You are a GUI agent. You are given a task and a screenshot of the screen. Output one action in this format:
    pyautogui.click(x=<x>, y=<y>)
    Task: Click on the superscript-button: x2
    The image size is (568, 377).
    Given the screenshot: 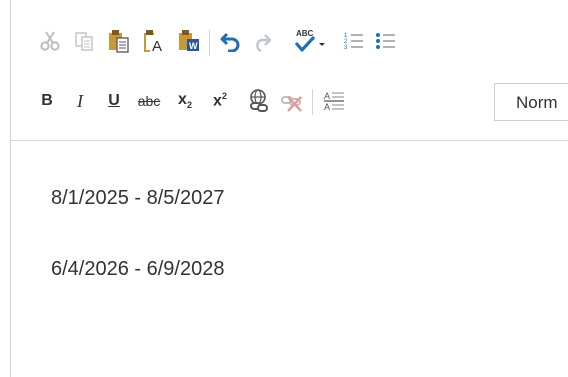 What is the action you would take?
    pyautogui.click(x=220, y=101)
    